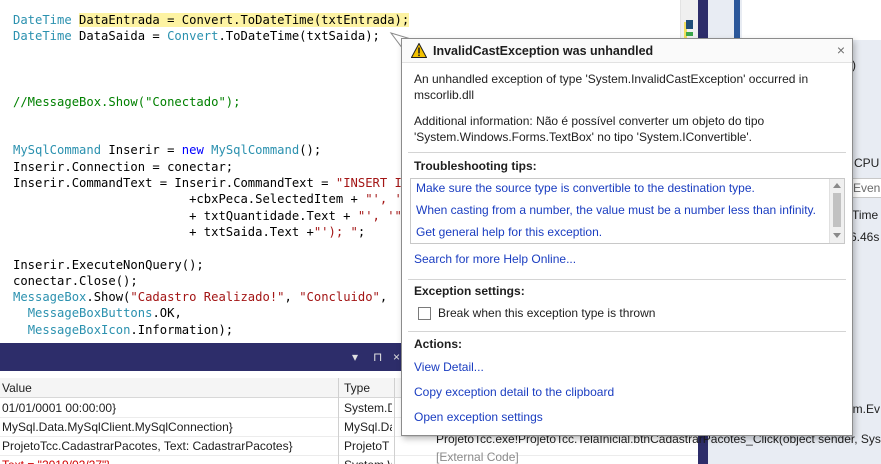 The image size is (881, 464). What do you see at coordinates (141, 150) in the screenshot?
I see `code-token: Inserir =` at bounding box center [141, 150].